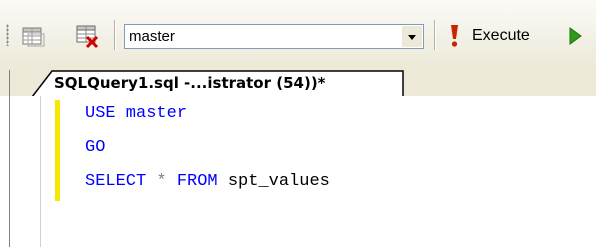  What do you see at coordinates (151, 113) in the screenshot?
I see `database-identifier: master` at bounding box center [151, 113].